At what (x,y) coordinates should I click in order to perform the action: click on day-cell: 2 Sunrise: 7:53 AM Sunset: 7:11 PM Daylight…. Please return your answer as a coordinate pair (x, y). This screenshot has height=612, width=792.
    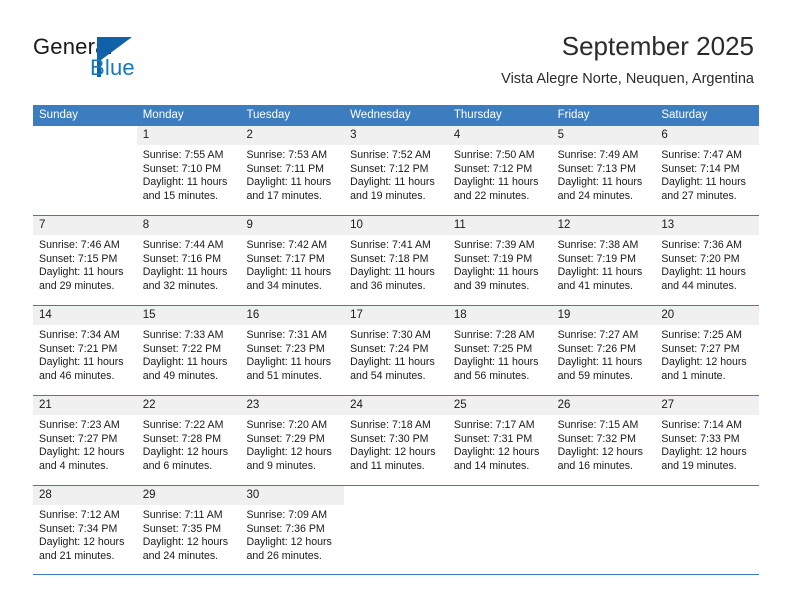
    Looking at the image, I should click on (292, 170).